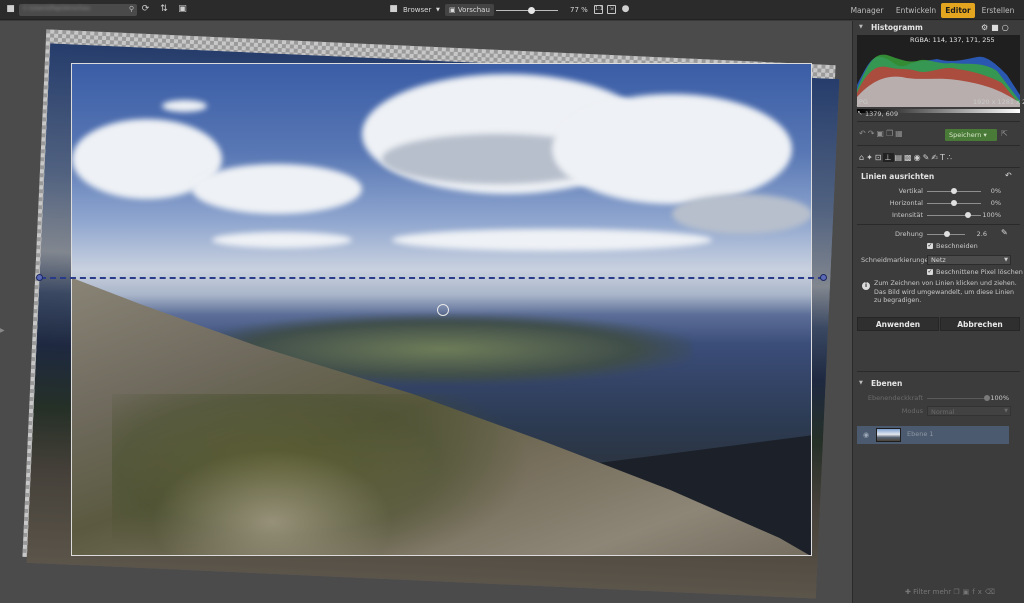 The image size is (1024, 603). I want to click on zoom-slider-knob, so click(531, 10).